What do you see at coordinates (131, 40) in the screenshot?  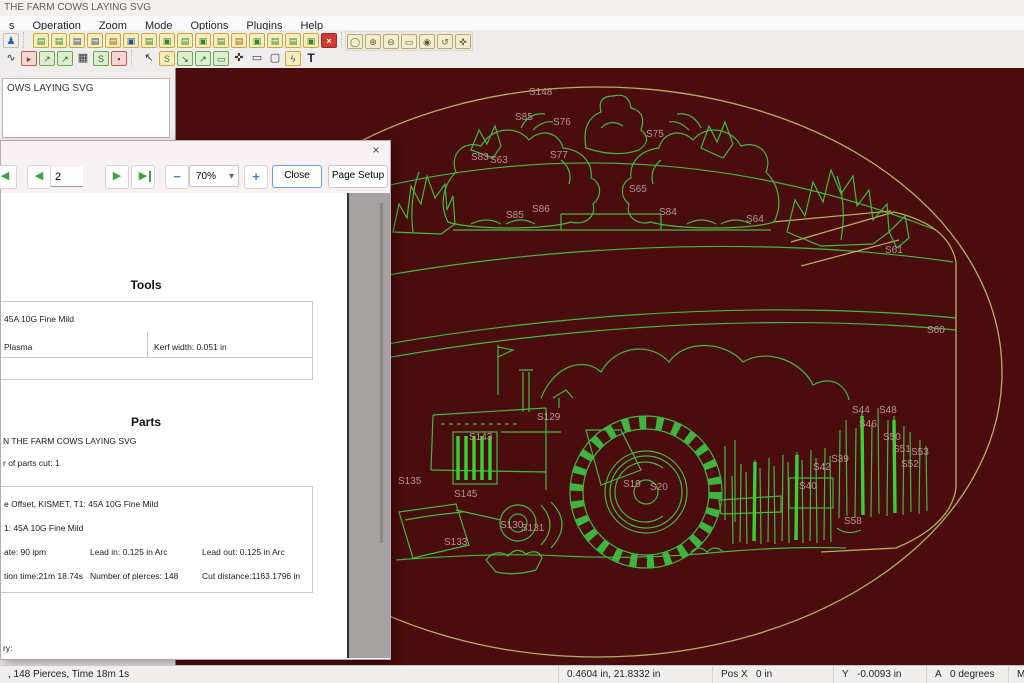 I see `add-part-icon: ▣` at bounding box center [131, 40].